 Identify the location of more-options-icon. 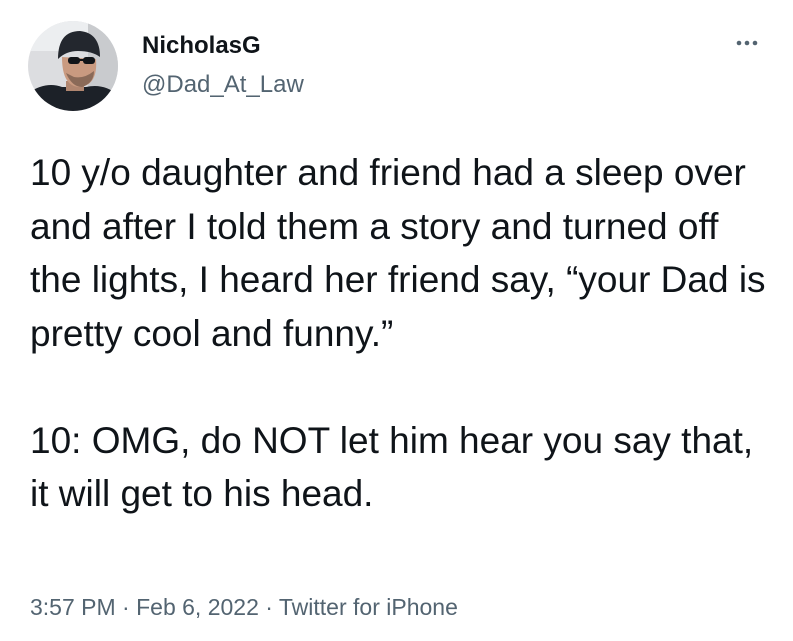
(747, 43).